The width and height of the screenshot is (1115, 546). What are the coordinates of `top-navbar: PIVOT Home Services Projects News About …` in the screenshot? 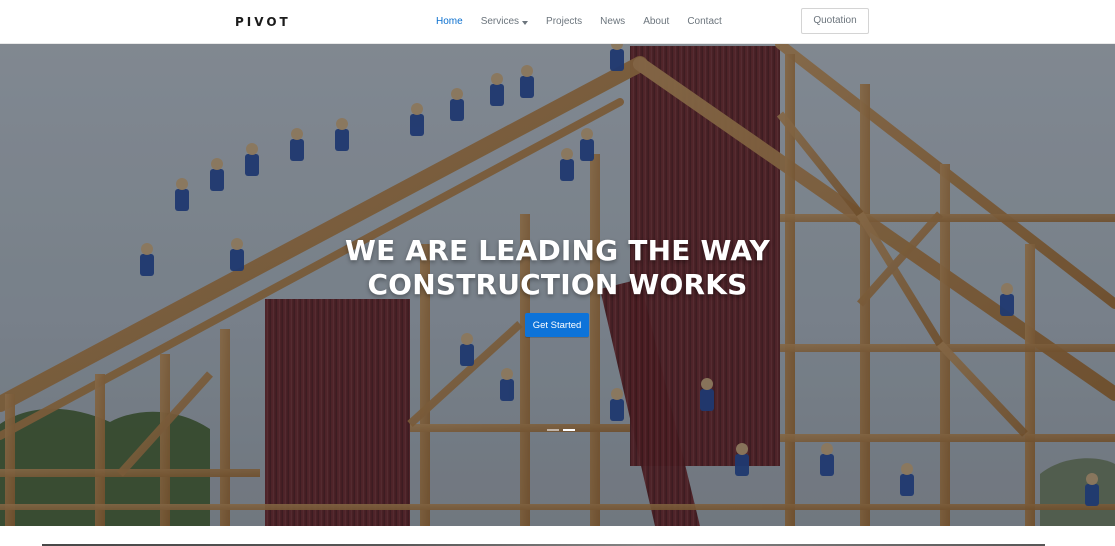 It's located at (557, 22).